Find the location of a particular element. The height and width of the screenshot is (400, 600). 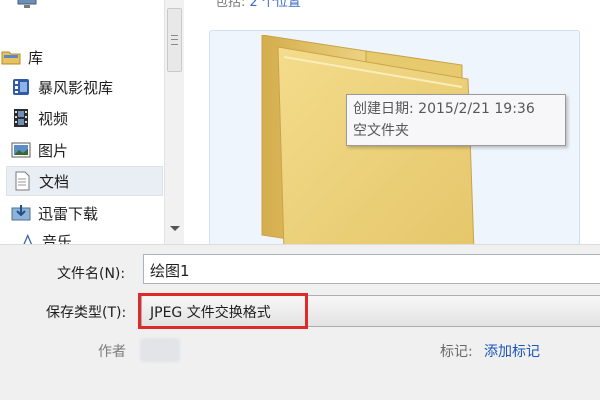

grip-icon is located at coordinates (174, 40).